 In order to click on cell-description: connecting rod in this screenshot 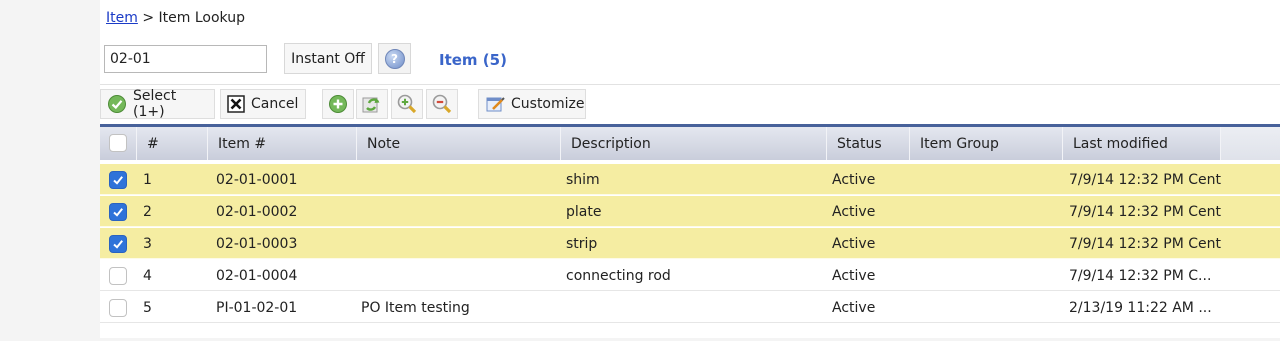, I will do `click(618, 275)`.